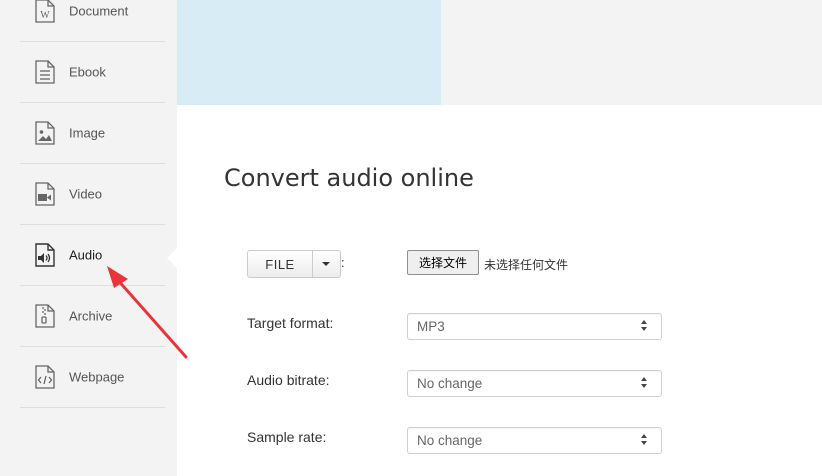  I want to click on sample-rate-select: No change, so click(534, 440).